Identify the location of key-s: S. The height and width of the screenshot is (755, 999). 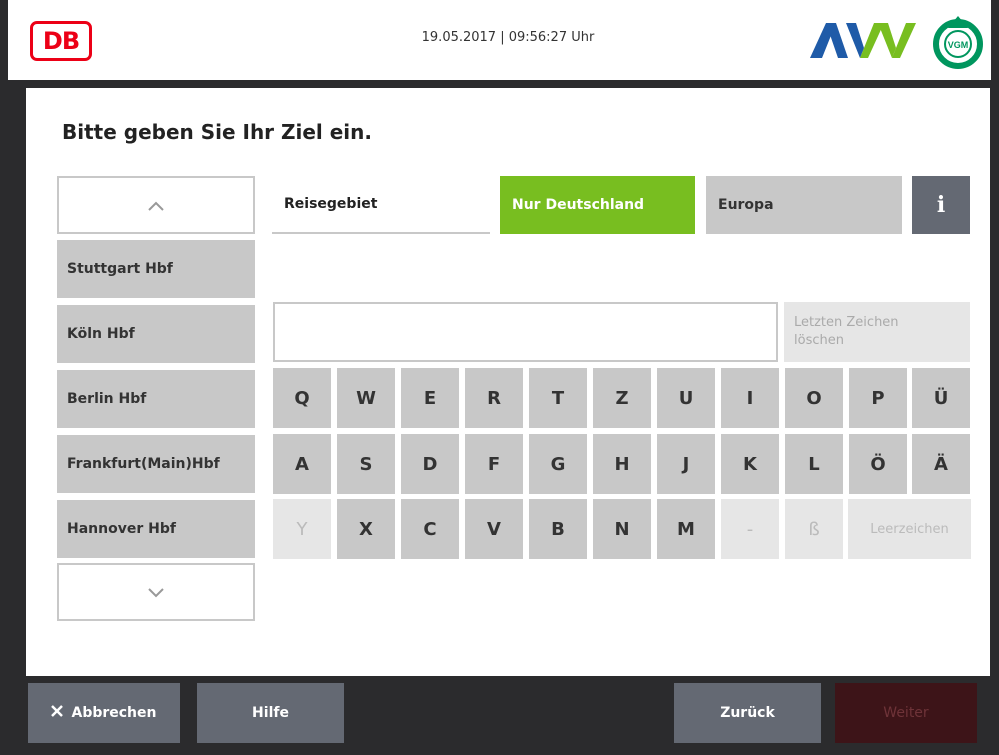
(366, 464).